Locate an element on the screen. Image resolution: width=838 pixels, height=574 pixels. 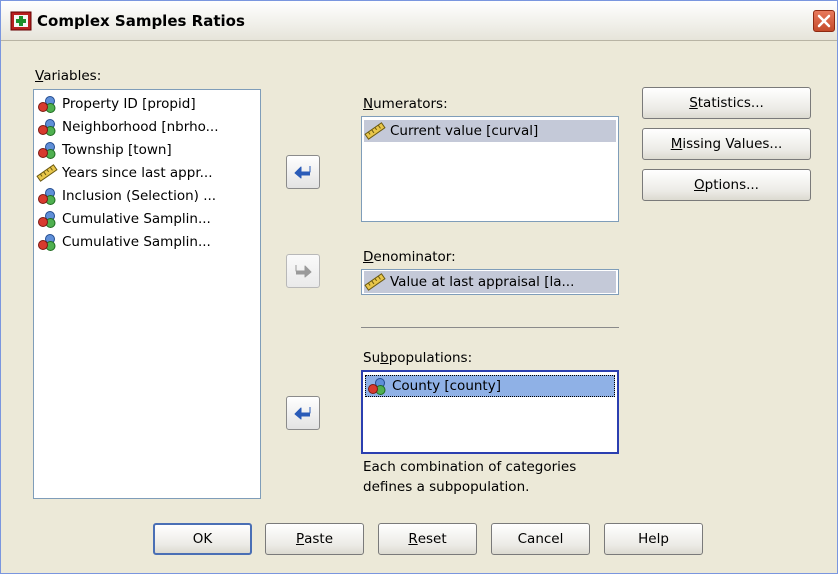
move-to-denominator-button is located at coordinates (303, 271).